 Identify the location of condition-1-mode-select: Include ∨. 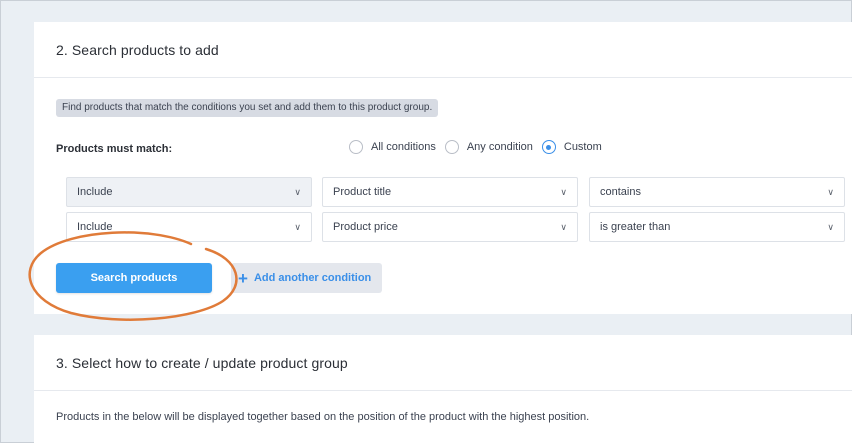
(189, 192).